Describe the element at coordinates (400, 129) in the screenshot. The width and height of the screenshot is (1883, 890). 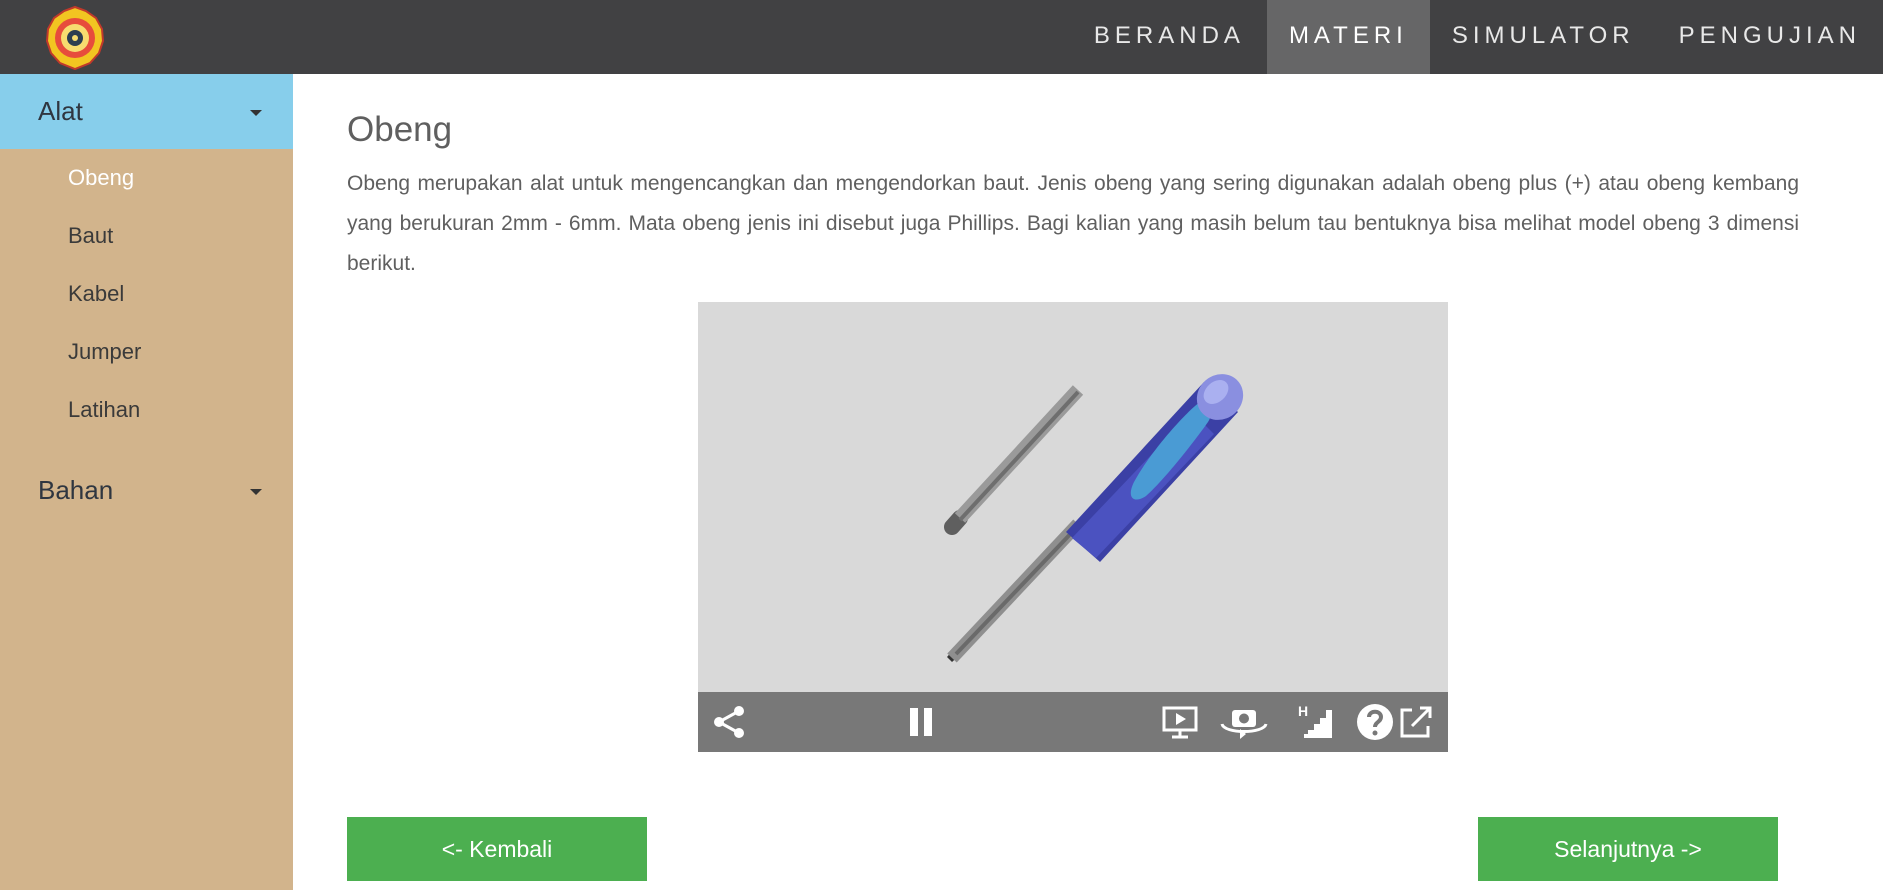
I see `page-title: Obeng` at that location.